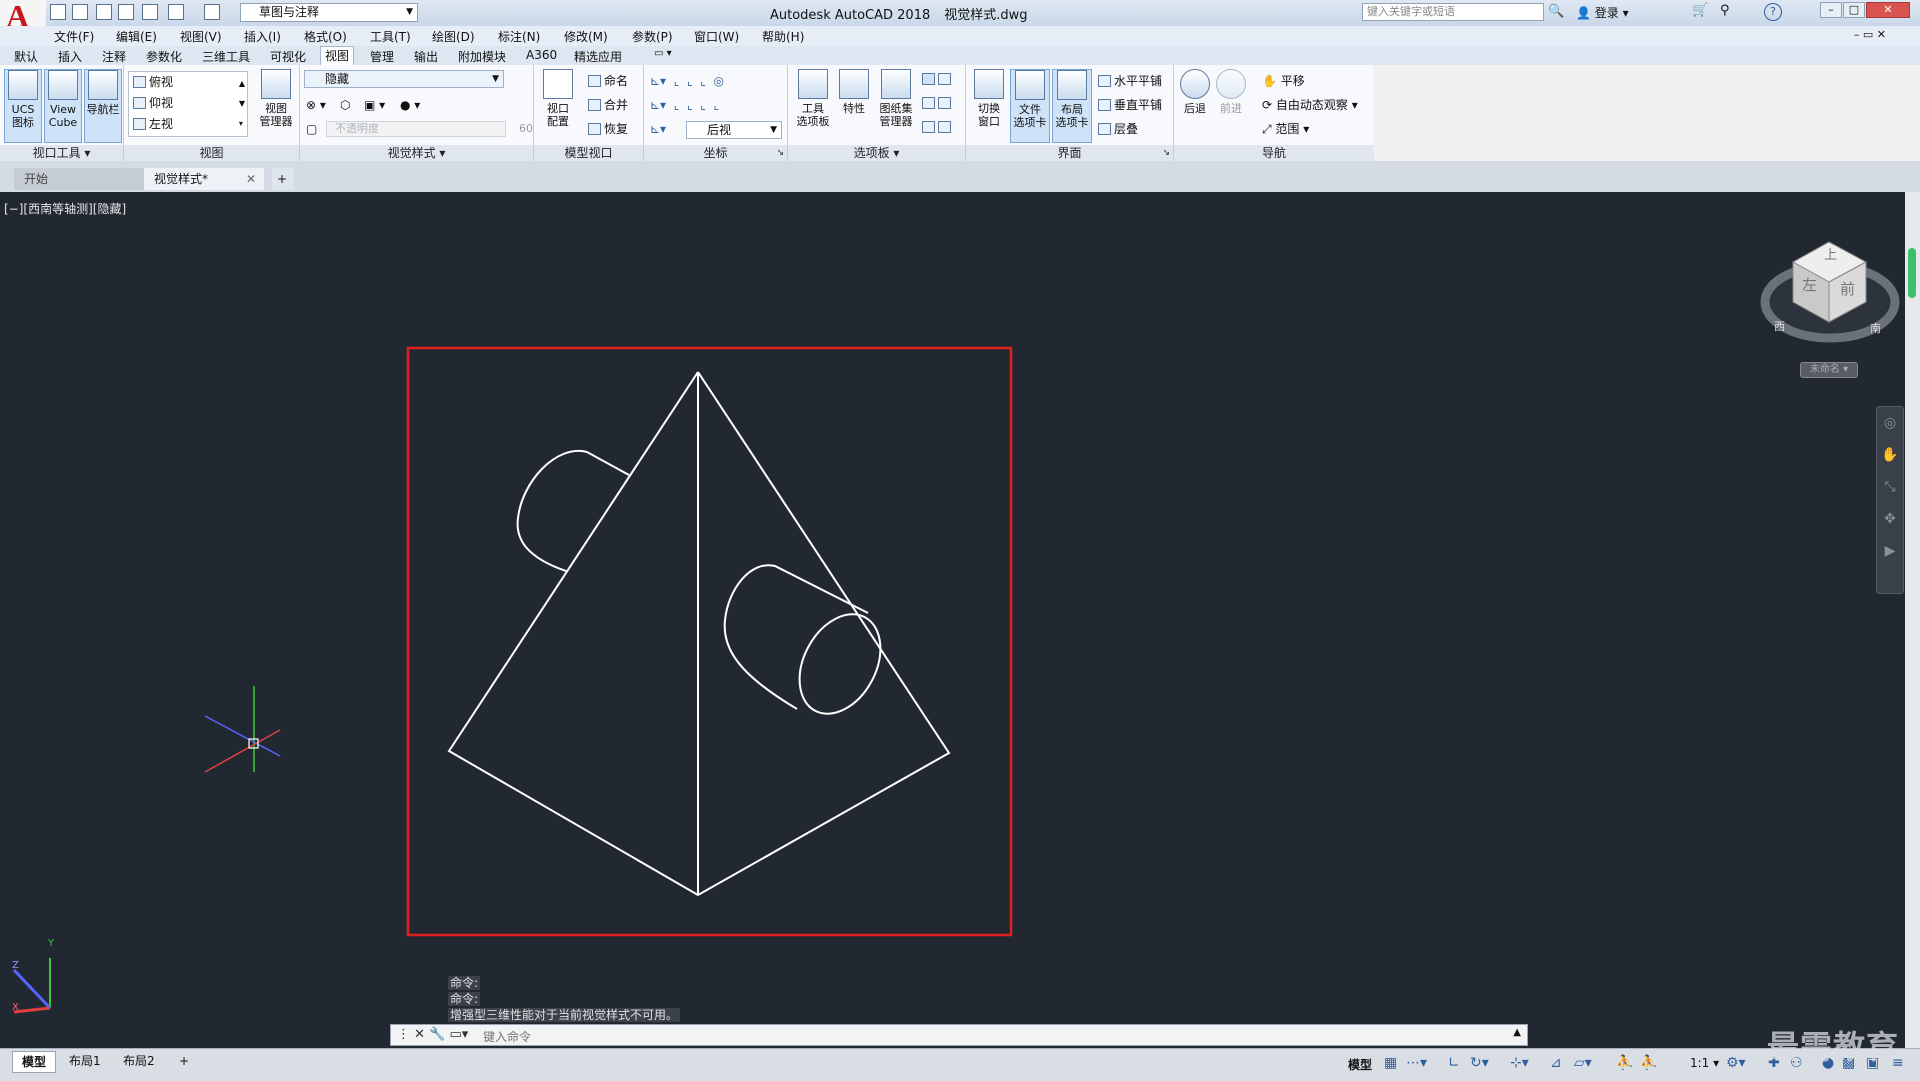 This screenshot has height=1081, width=1920. What do you see at coordinates (337, 55) in the screenshot?
I see `tab-view: 视图` at bounding box center [337, 55].